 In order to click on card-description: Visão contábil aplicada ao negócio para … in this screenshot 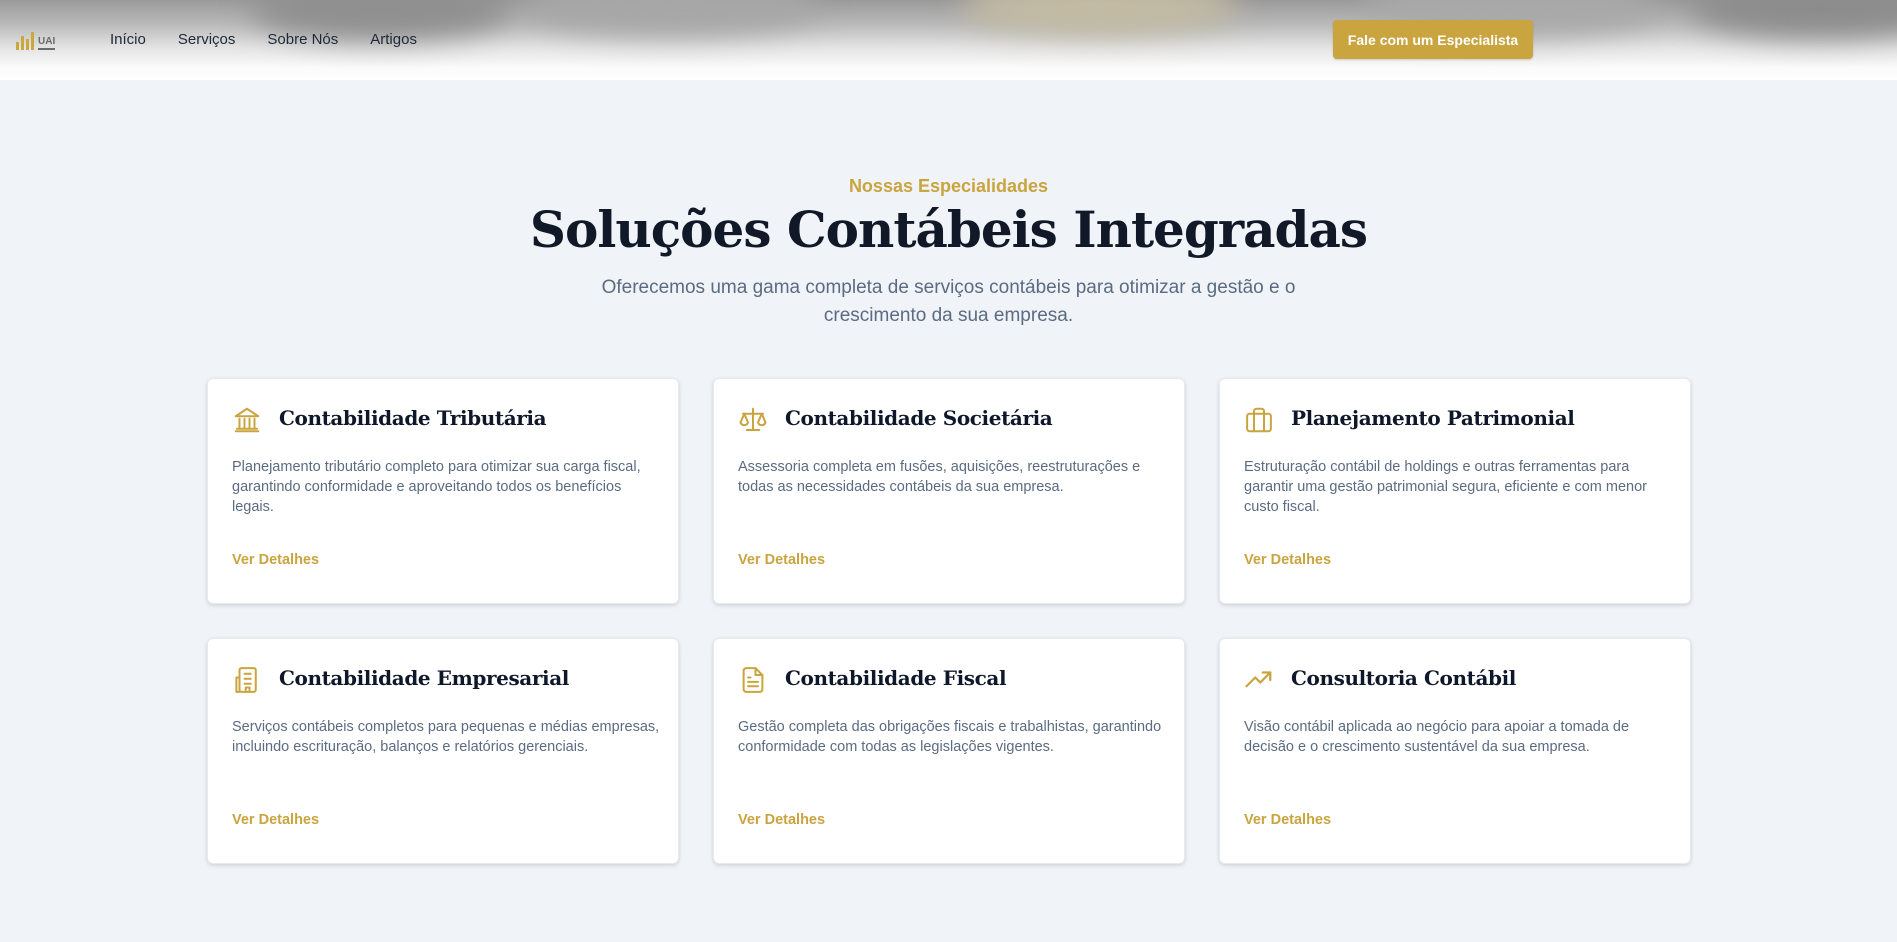, I will do `click(1437, 737)`.